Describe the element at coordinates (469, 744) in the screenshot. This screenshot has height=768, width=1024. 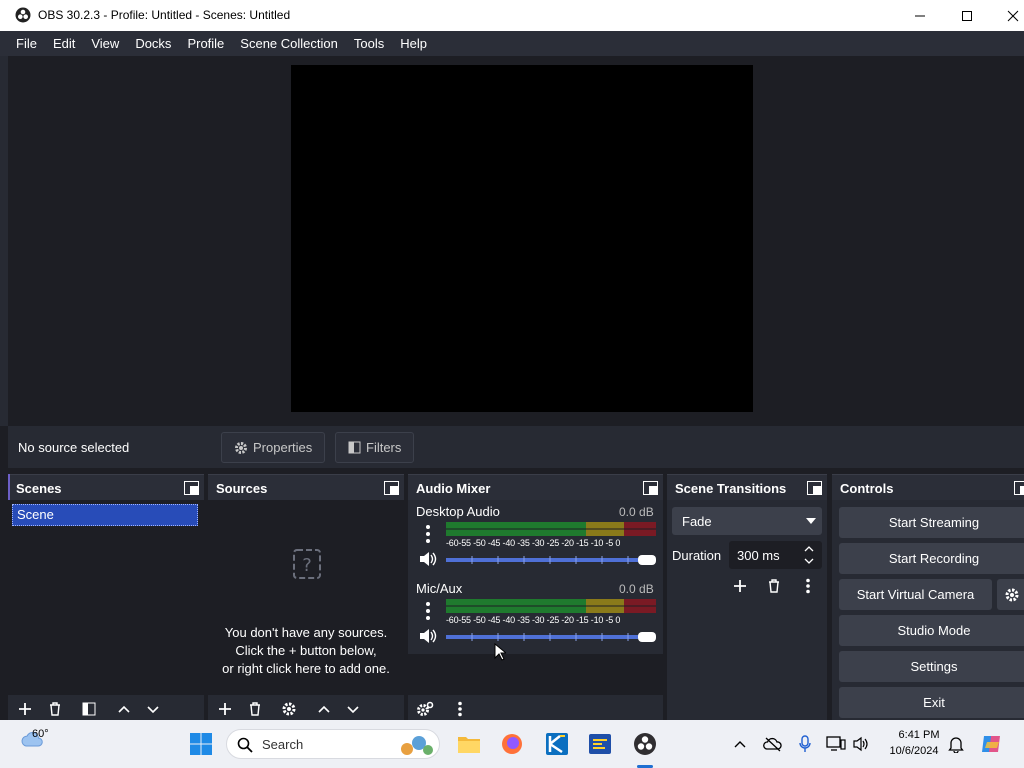
I see `file-explorer-icon` at that location.